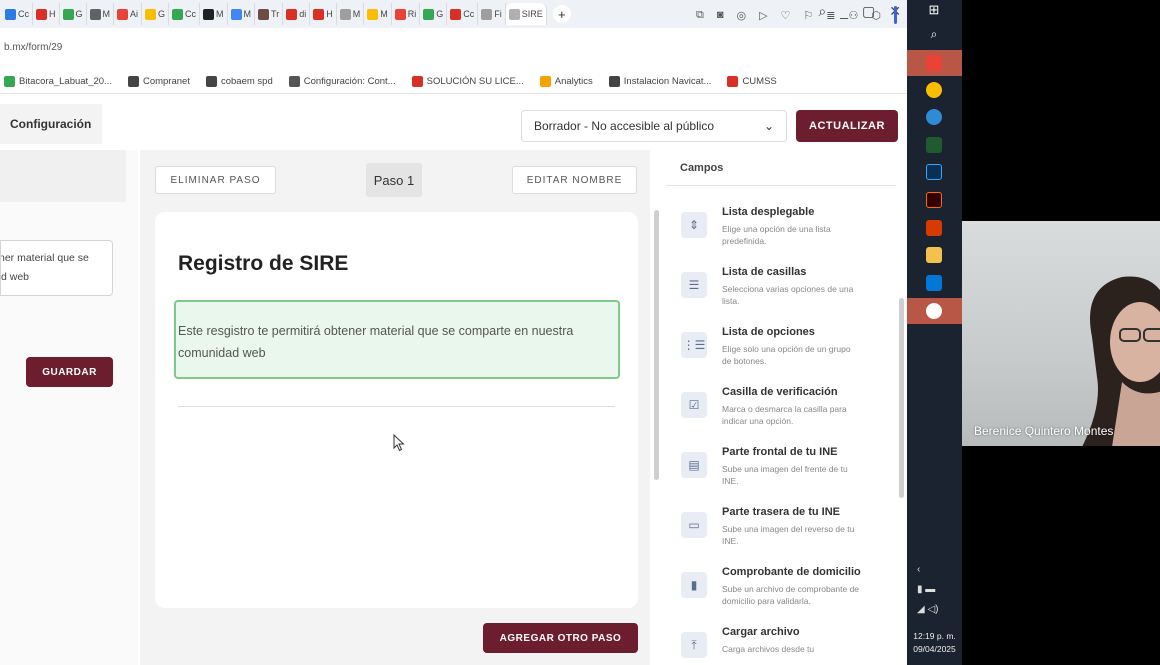  Describe the element at coordinates (406, 14) in the screenshot. I see `browser-tab: Ri` at that location.